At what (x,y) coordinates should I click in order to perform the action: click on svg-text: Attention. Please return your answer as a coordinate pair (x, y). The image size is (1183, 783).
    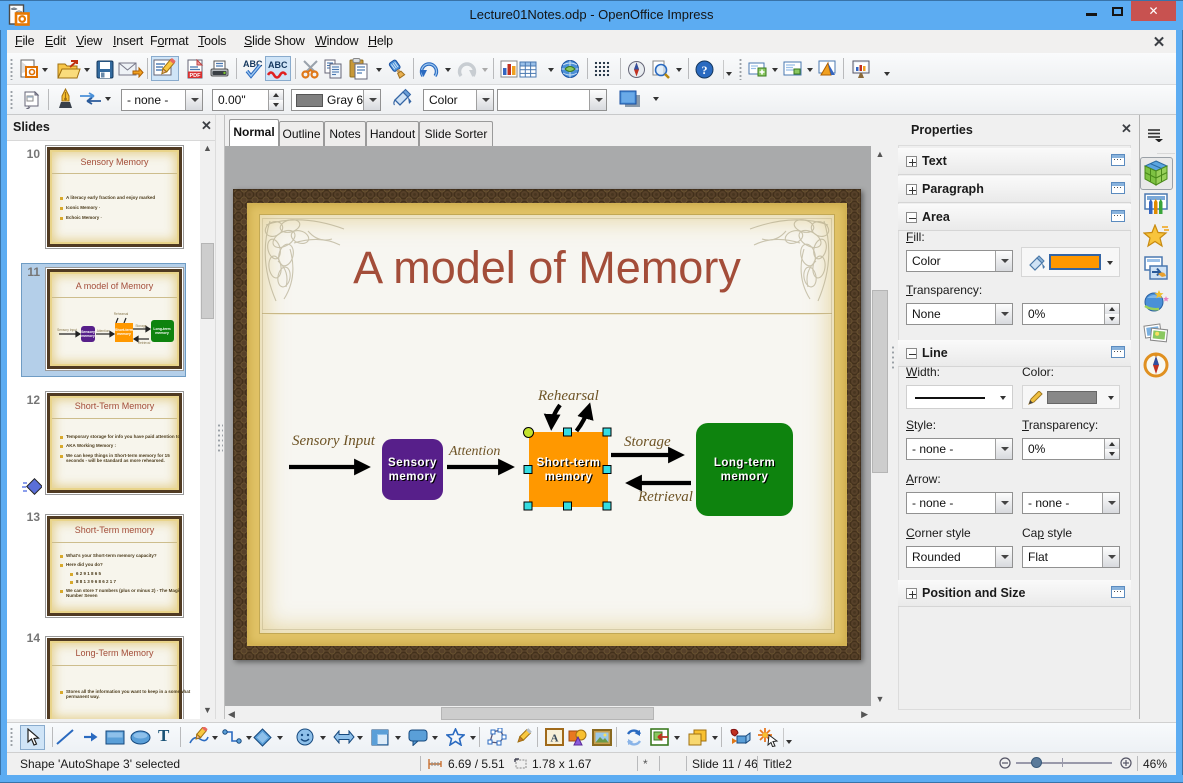
    Looking at the image, I should click on (103, 331).